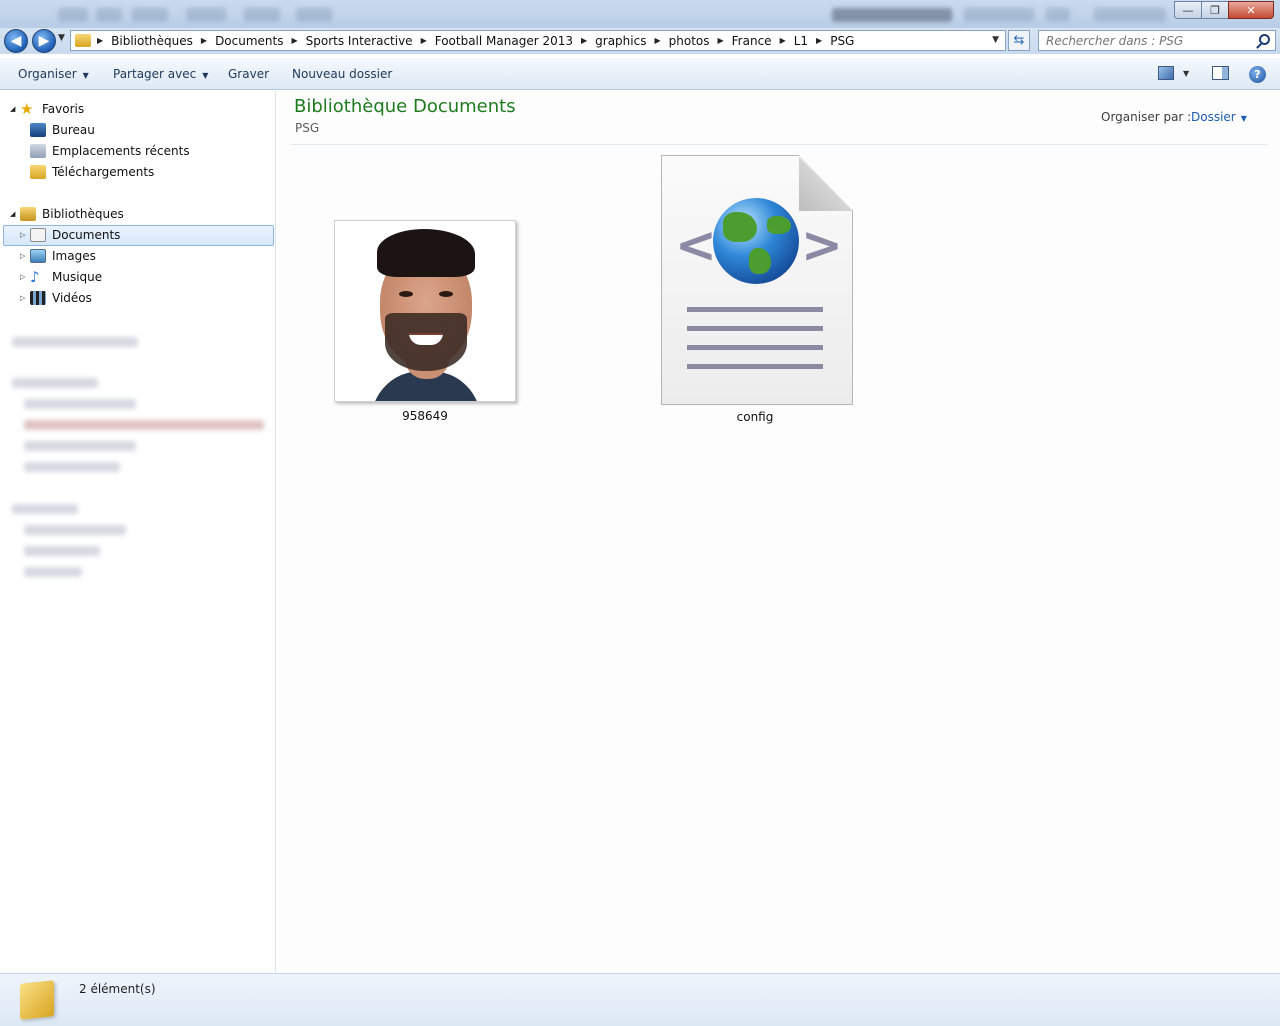 The height and width of the screenshot is (1026, 1280). Describe the element at coordinates (779, 144) in the screenshot. I see `header-divider` at that location.